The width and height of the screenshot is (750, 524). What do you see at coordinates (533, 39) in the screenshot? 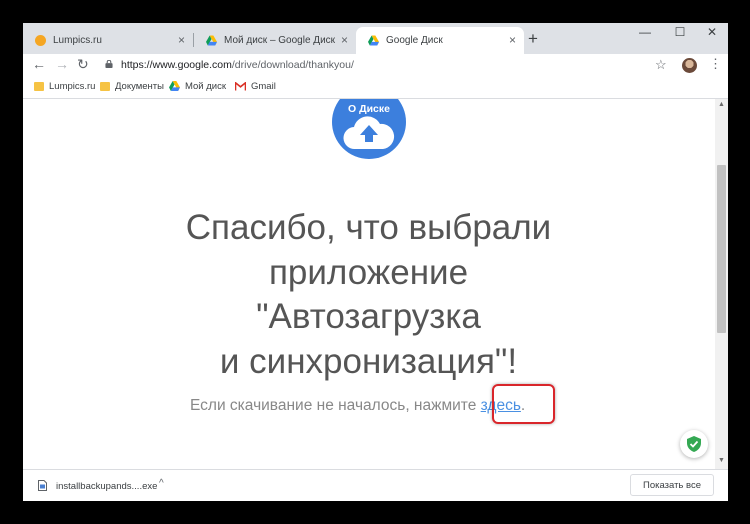
I see `new-tab-button: +` at bounding box center [533, 39].